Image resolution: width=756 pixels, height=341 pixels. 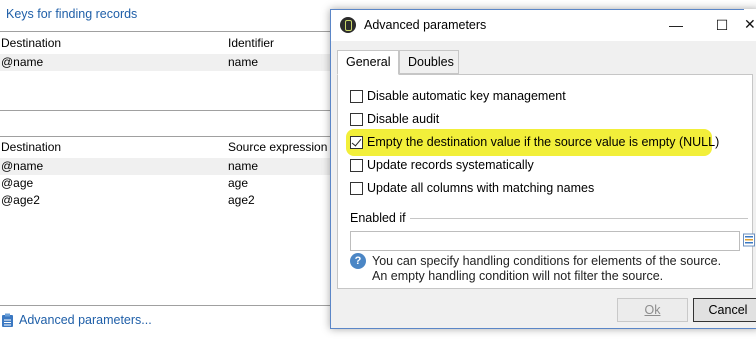 I want to click on checkbox-label: Update records systematically, so click(x=450, y=165).